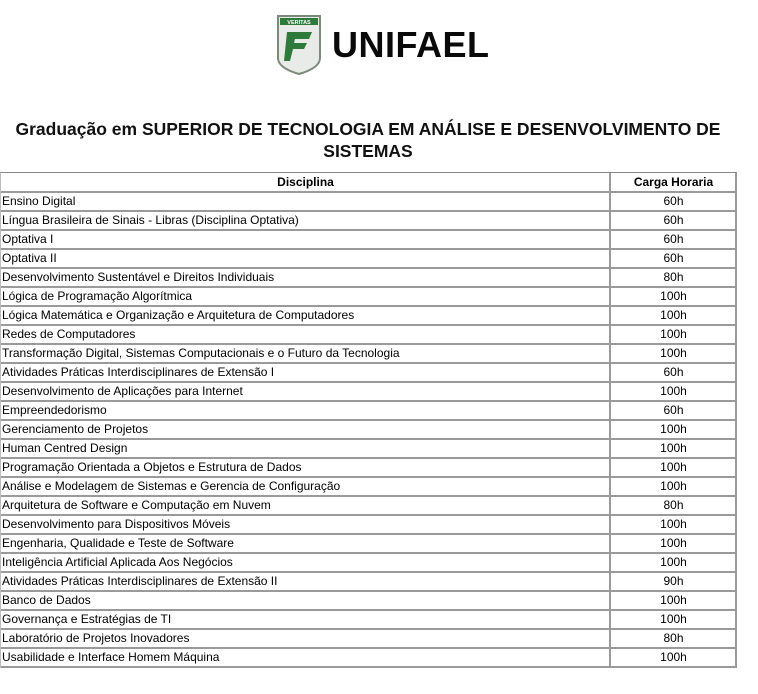  Describe the element at coordinates (306, 183) in the screenshot. I see `column-header-discipline: Disciplina` at that location.